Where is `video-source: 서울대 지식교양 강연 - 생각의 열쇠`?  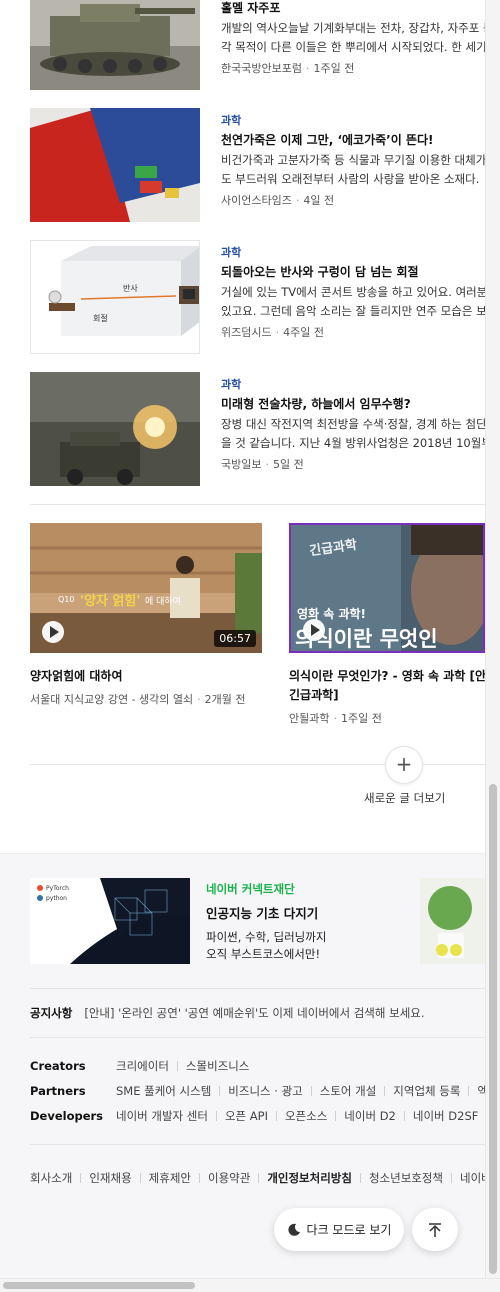
video-source: 서울대 지식교양 강연 - 생각의 열쇠 is located at coordinates (111, 699).